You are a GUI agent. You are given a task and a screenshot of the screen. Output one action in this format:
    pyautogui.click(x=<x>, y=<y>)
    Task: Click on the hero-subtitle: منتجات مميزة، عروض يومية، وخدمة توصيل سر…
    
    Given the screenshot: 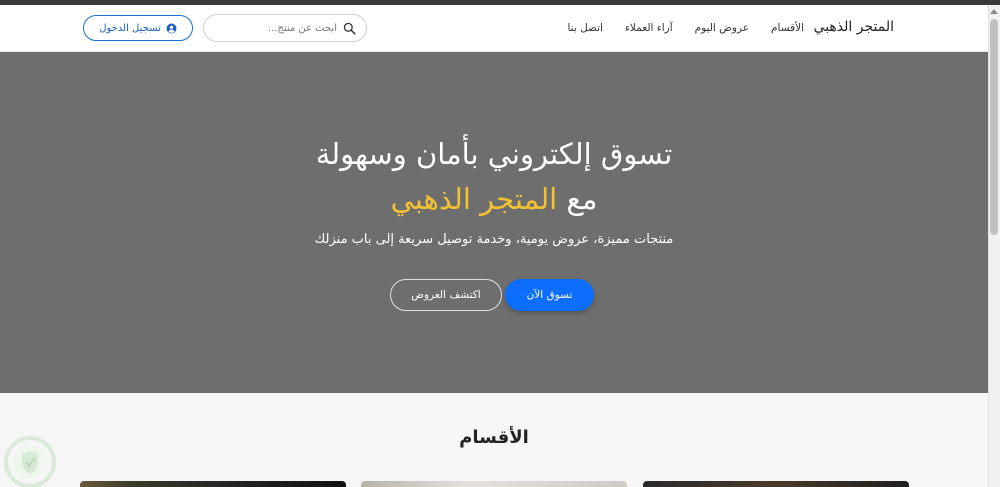 What is the action you would take?
    pyautogui.click(x=494, y=239)
    